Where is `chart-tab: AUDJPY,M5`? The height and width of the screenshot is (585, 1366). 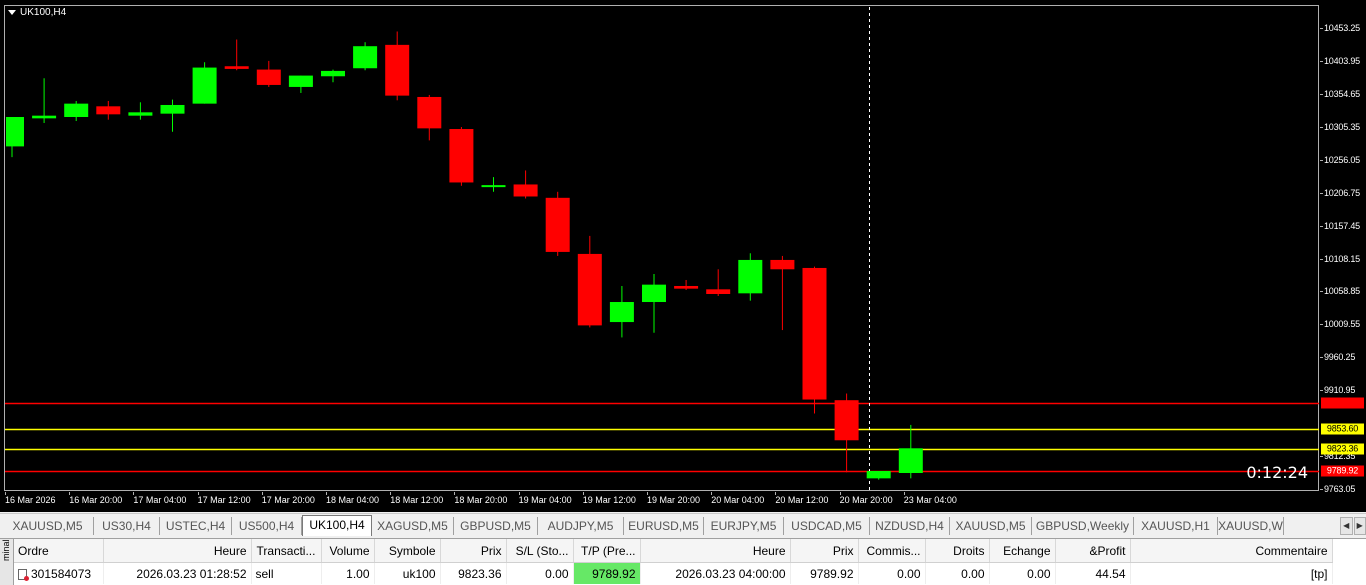
chart-tab: AUDJPY,M5 is located at coordinates (581, 526).